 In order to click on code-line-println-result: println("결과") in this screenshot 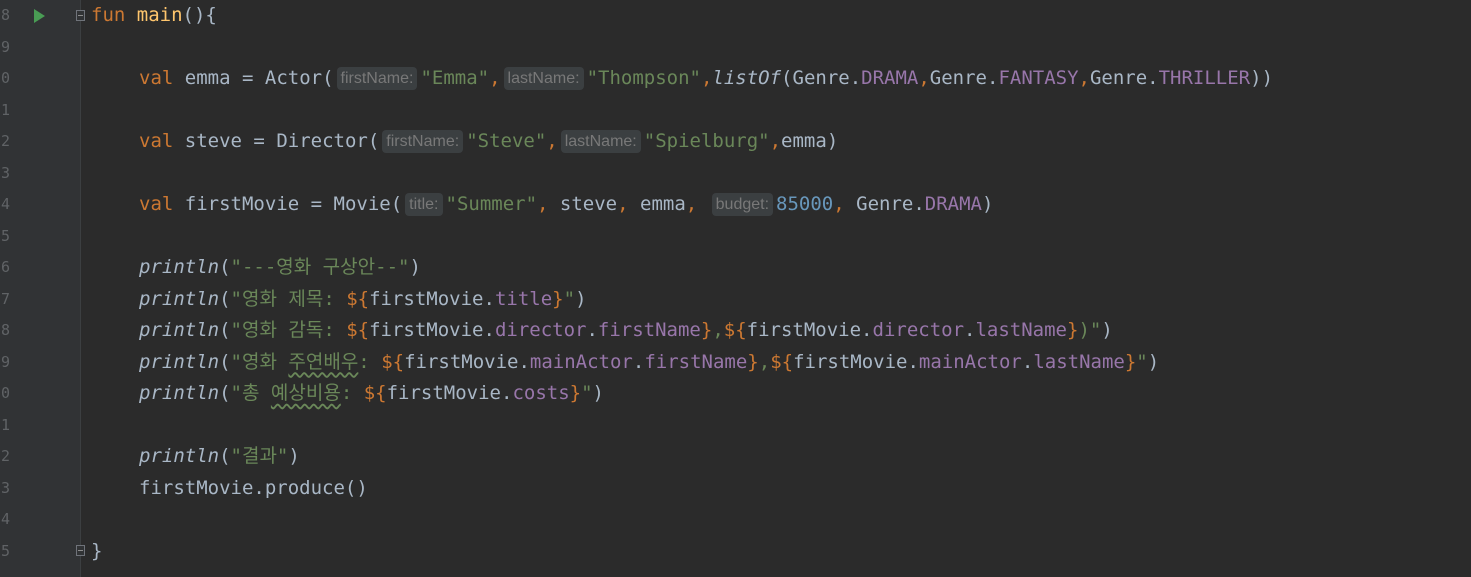, I will do `click(219, 456)`.